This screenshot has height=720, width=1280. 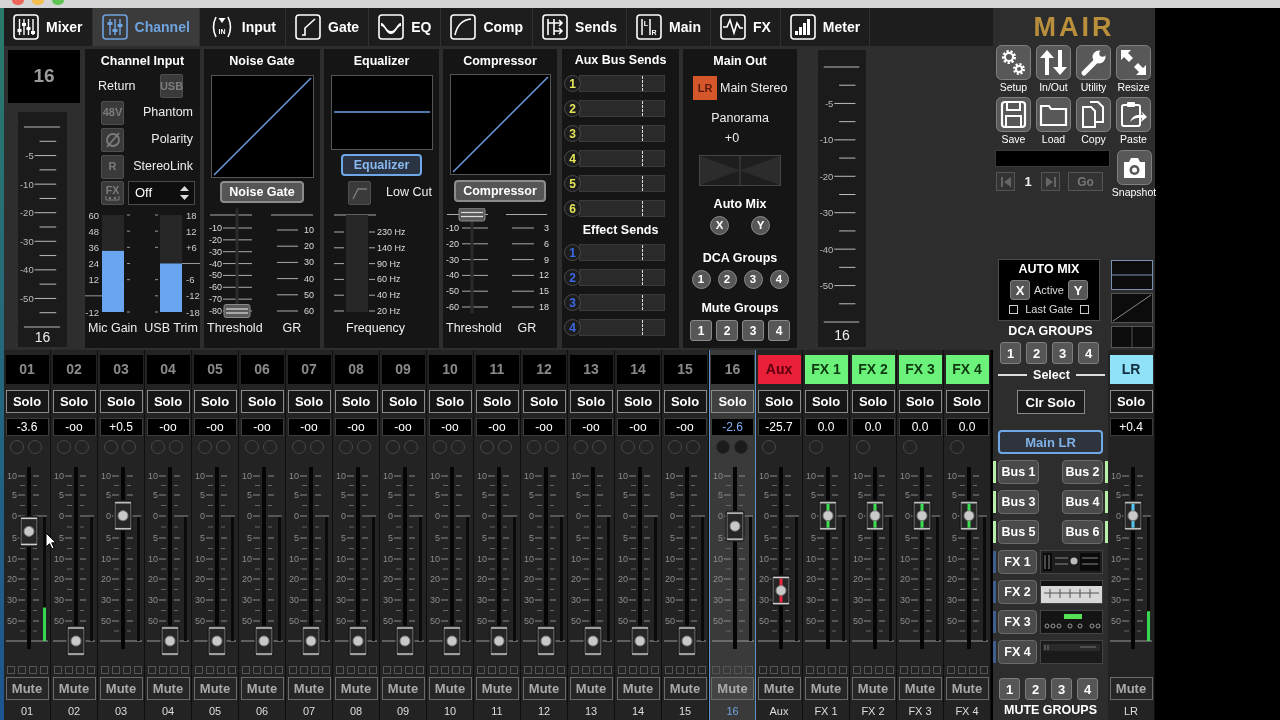 I want to click on mix-select-button: FX 3, so click(x=1017, y=622).